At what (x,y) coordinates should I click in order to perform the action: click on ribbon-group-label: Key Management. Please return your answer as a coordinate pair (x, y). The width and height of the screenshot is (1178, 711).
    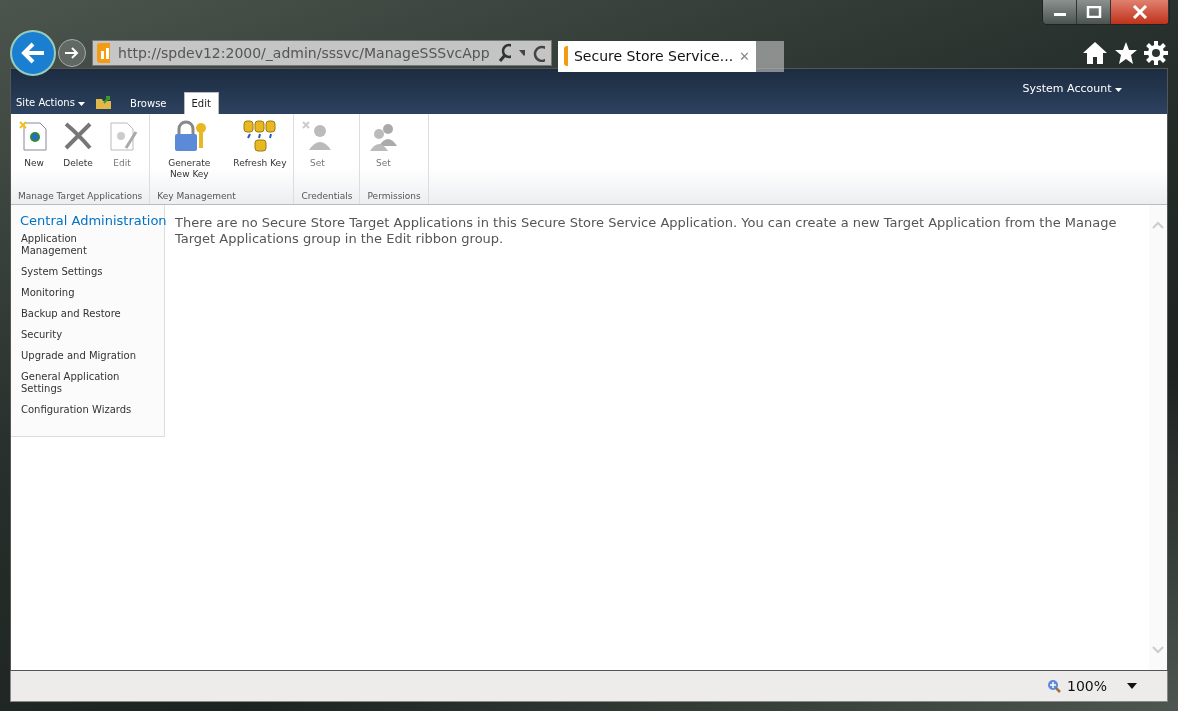
    Looking at the image, I should click on (196, 196).